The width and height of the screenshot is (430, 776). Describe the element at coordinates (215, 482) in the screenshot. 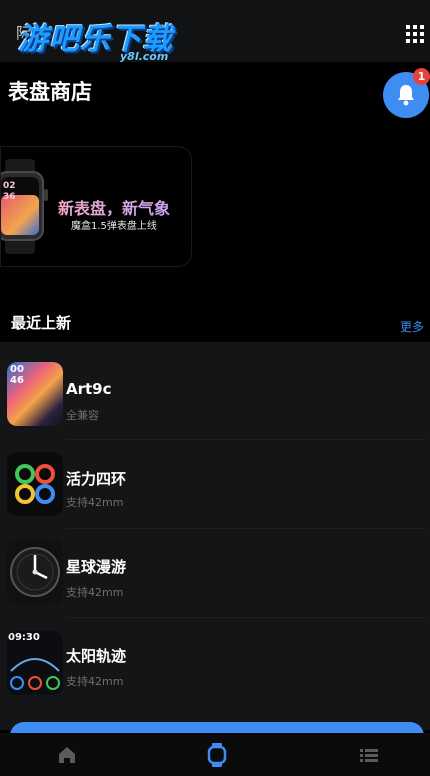

I see `list-item: 活力四环 支持42mm` at that location.